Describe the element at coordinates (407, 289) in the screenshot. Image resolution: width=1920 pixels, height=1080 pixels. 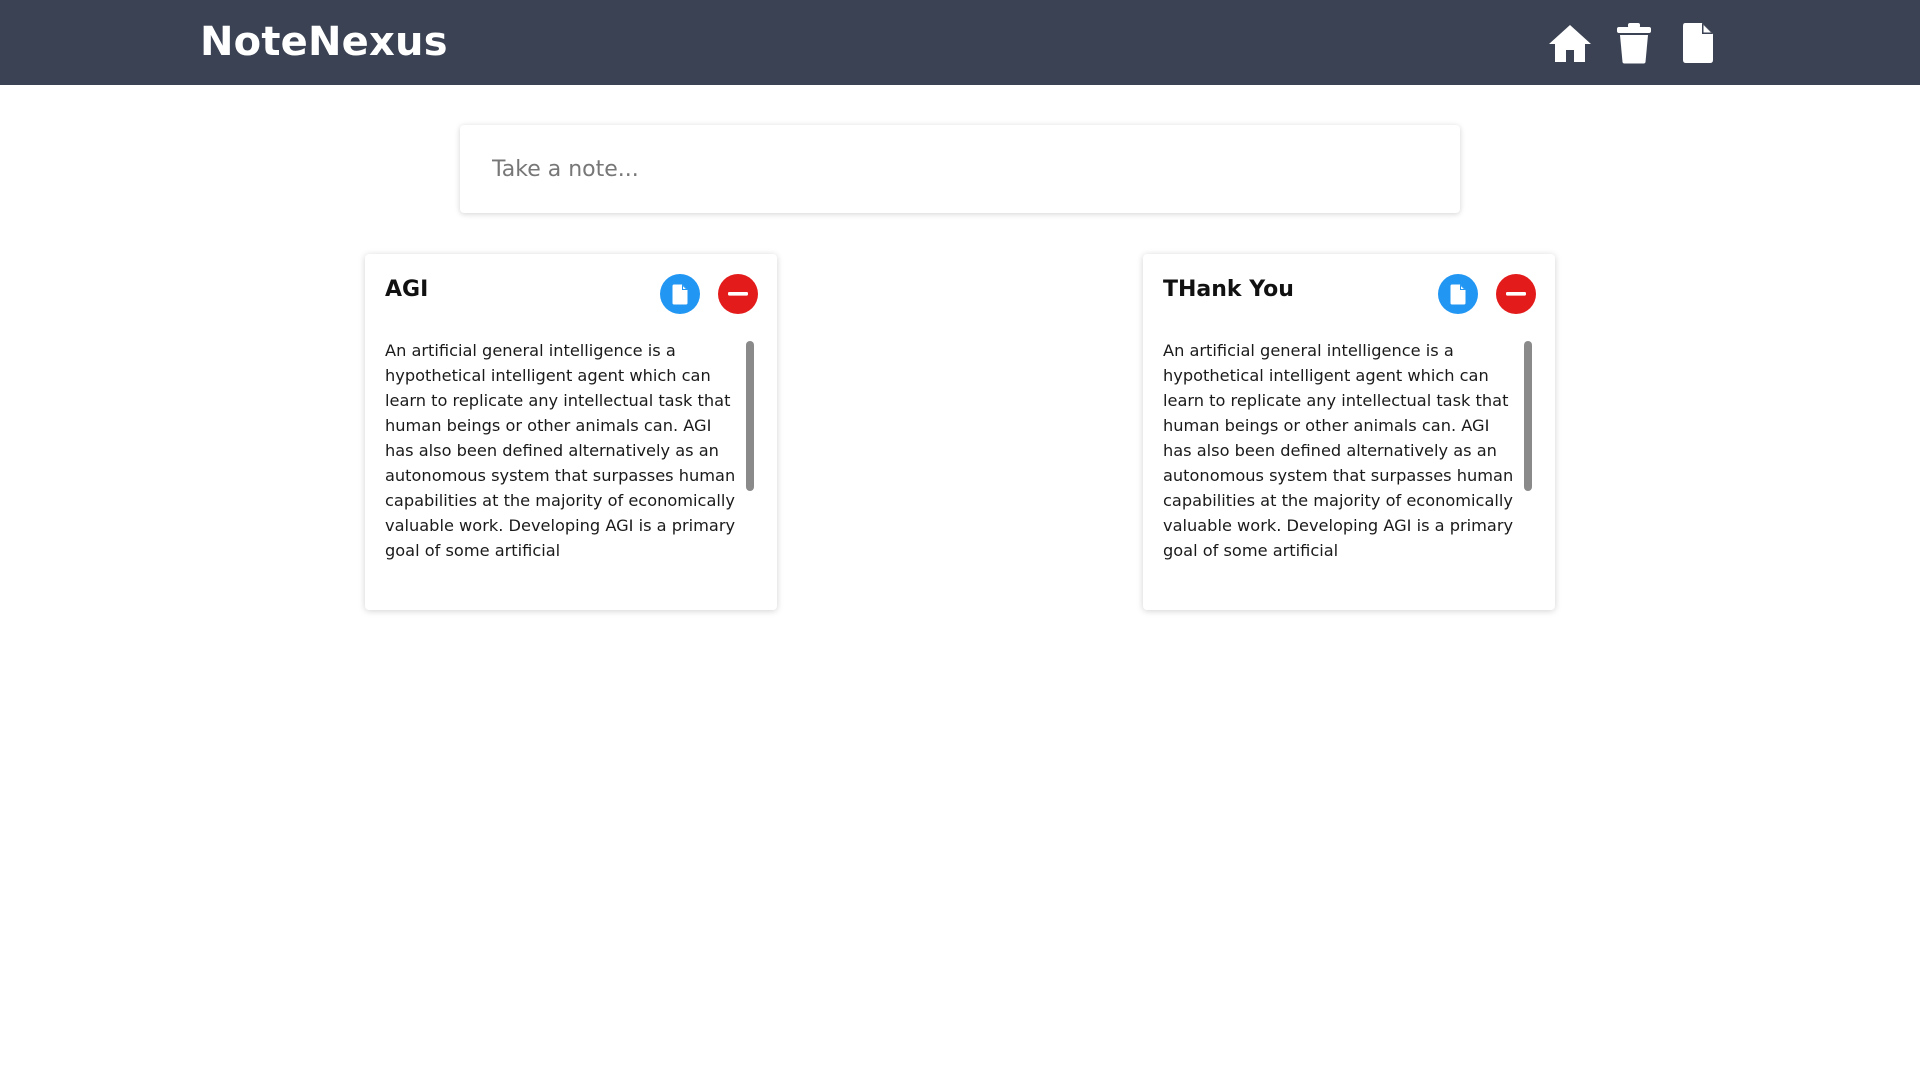
I see `note-title: AGI` at that location.